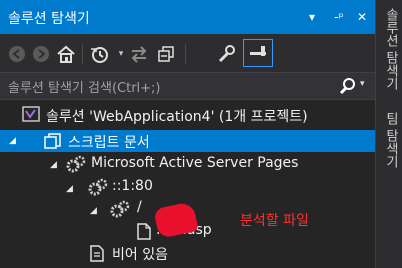 The height and width of the screenshot is (268, 402). I want to click on file-icon, so click(144, 233).